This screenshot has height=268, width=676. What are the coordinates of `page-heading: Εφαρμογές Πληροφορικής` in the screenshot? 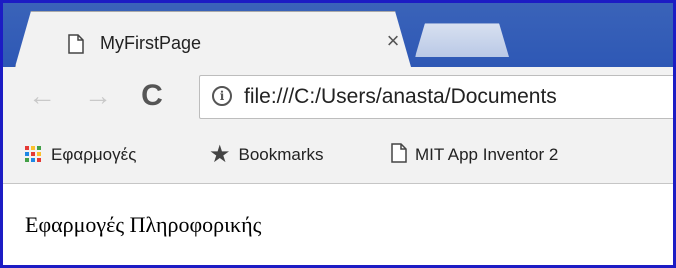 It's located at (143, 224).